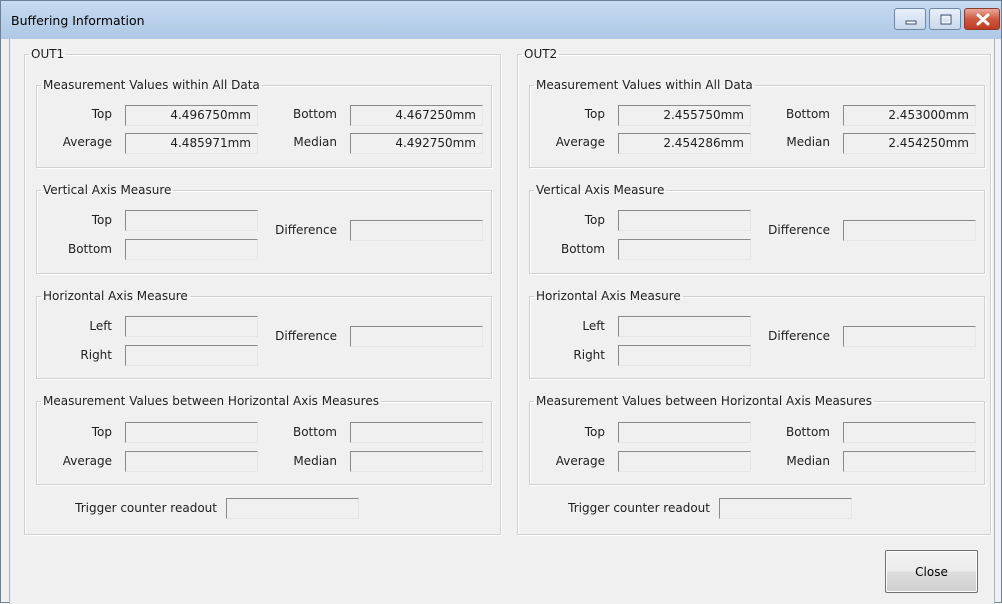  I want to click on out1-all-average-label: Average, so click(87, 142).